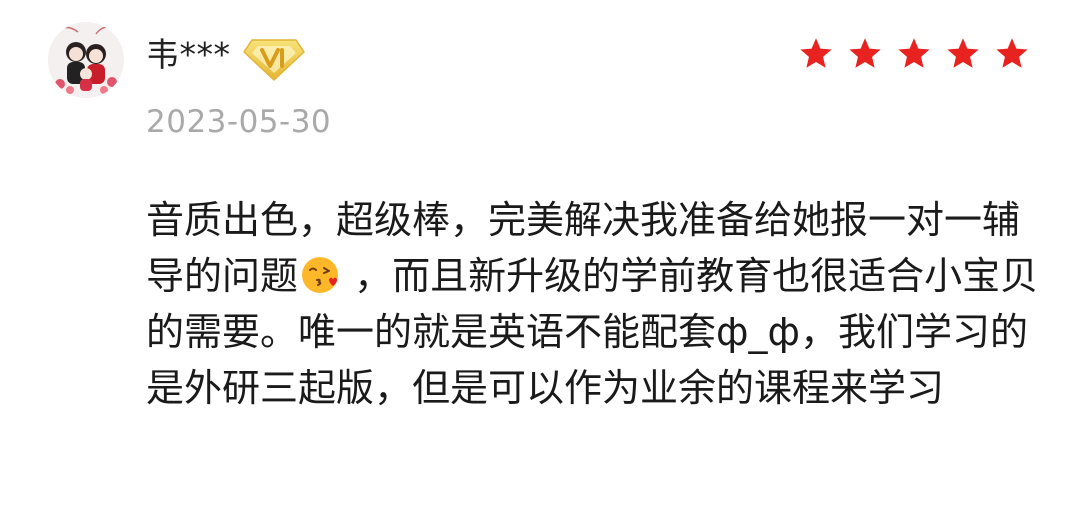 The image size is (1080, 510). I want to click on kissing-face-with-heart-icon, so click(320, 275).